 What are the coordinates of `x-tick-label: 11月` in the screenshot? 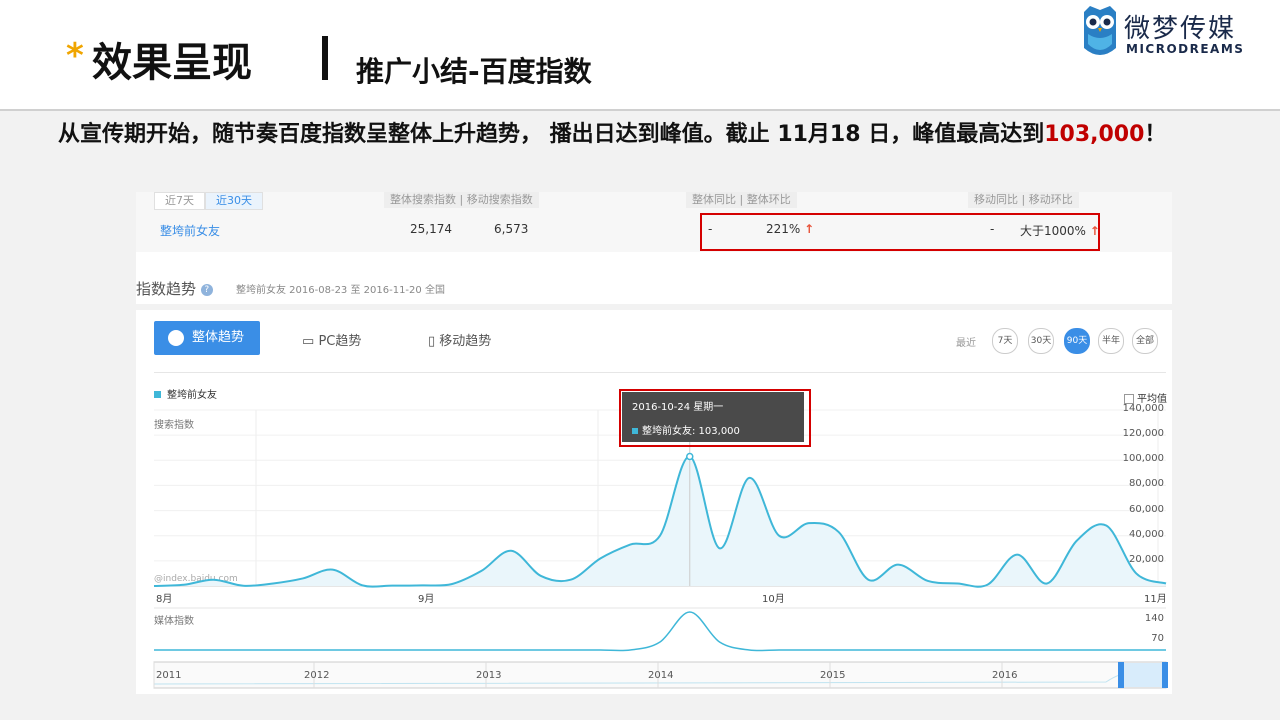 It's located at (1155, 599).